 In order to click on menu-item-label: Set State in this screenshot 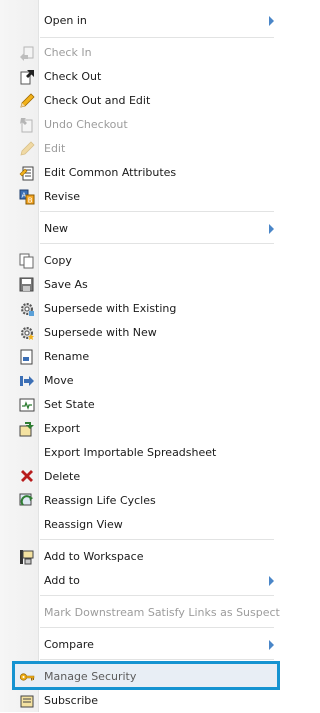, I will do `click(69, 404)`.